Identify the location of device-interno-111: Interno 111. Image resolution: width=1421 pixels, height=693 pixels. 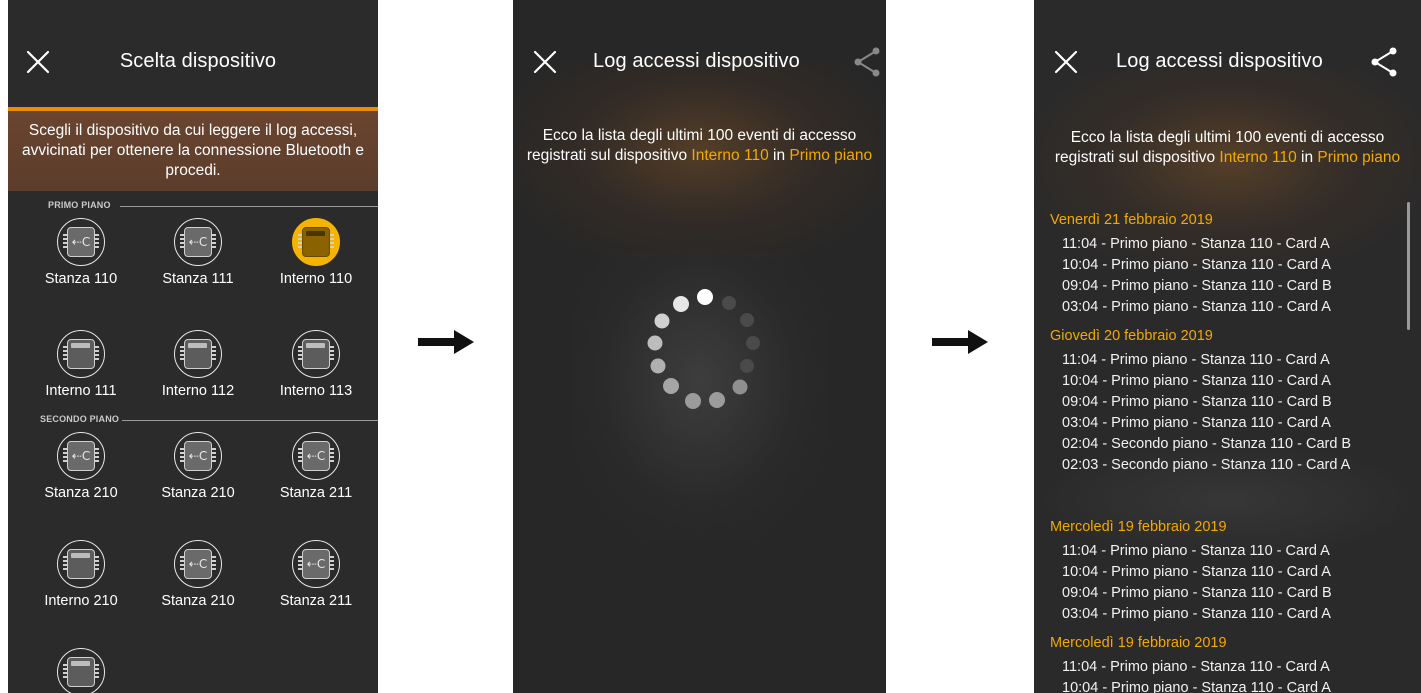
(81, 364).